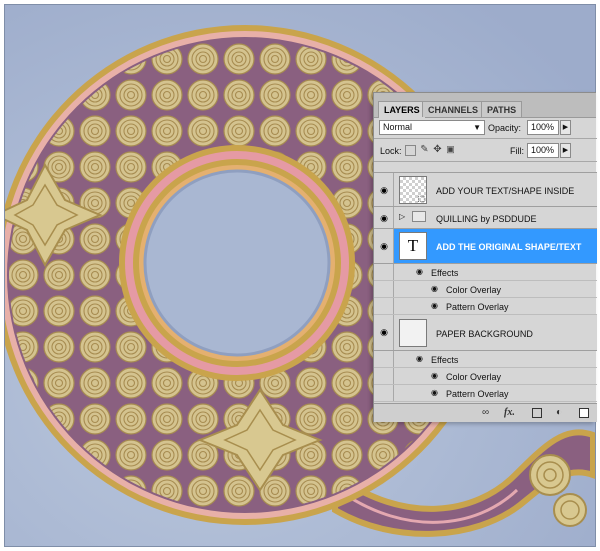 Image resolution: width=600 pixels, height=551 pixels. Describe the element at coordinates (502, 109) in the screenshot. I see `tab-paths: PATHS` at that location.